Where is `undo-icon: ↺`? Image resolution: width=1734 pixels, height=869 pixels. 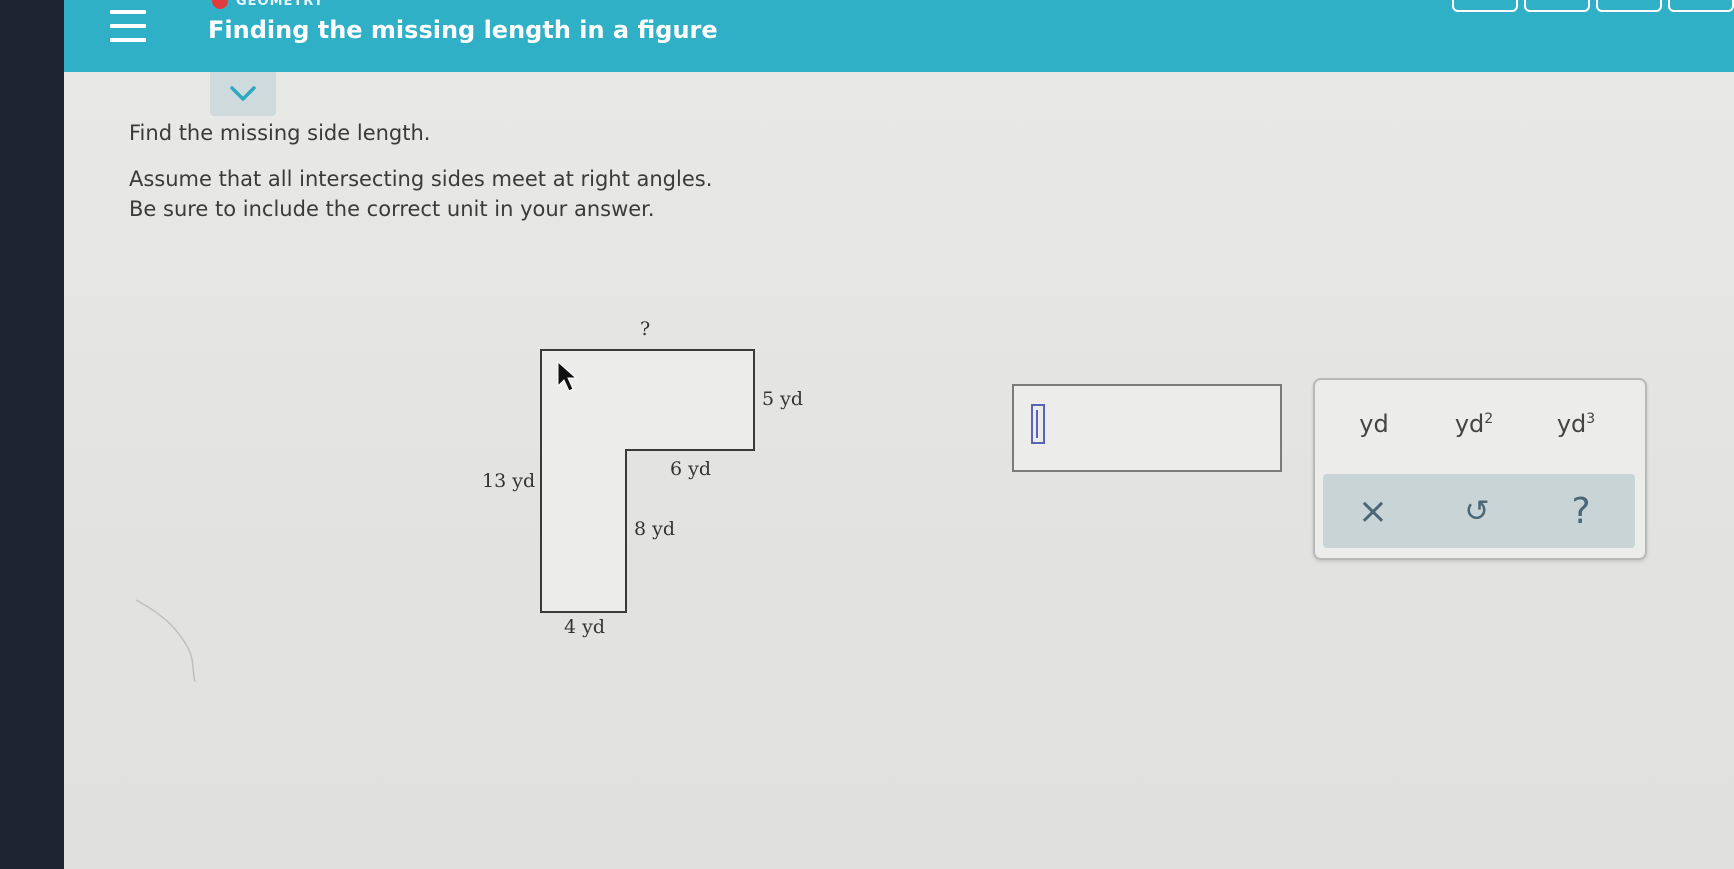
undo-icon: ↺ is located at coordinates (1477, 511).